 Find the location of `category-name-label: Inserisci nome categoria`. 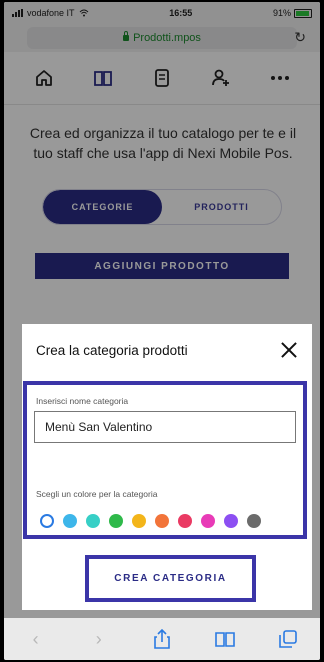

category-name-label: Inserisci nome categoria is located at coordinates (82, 401).